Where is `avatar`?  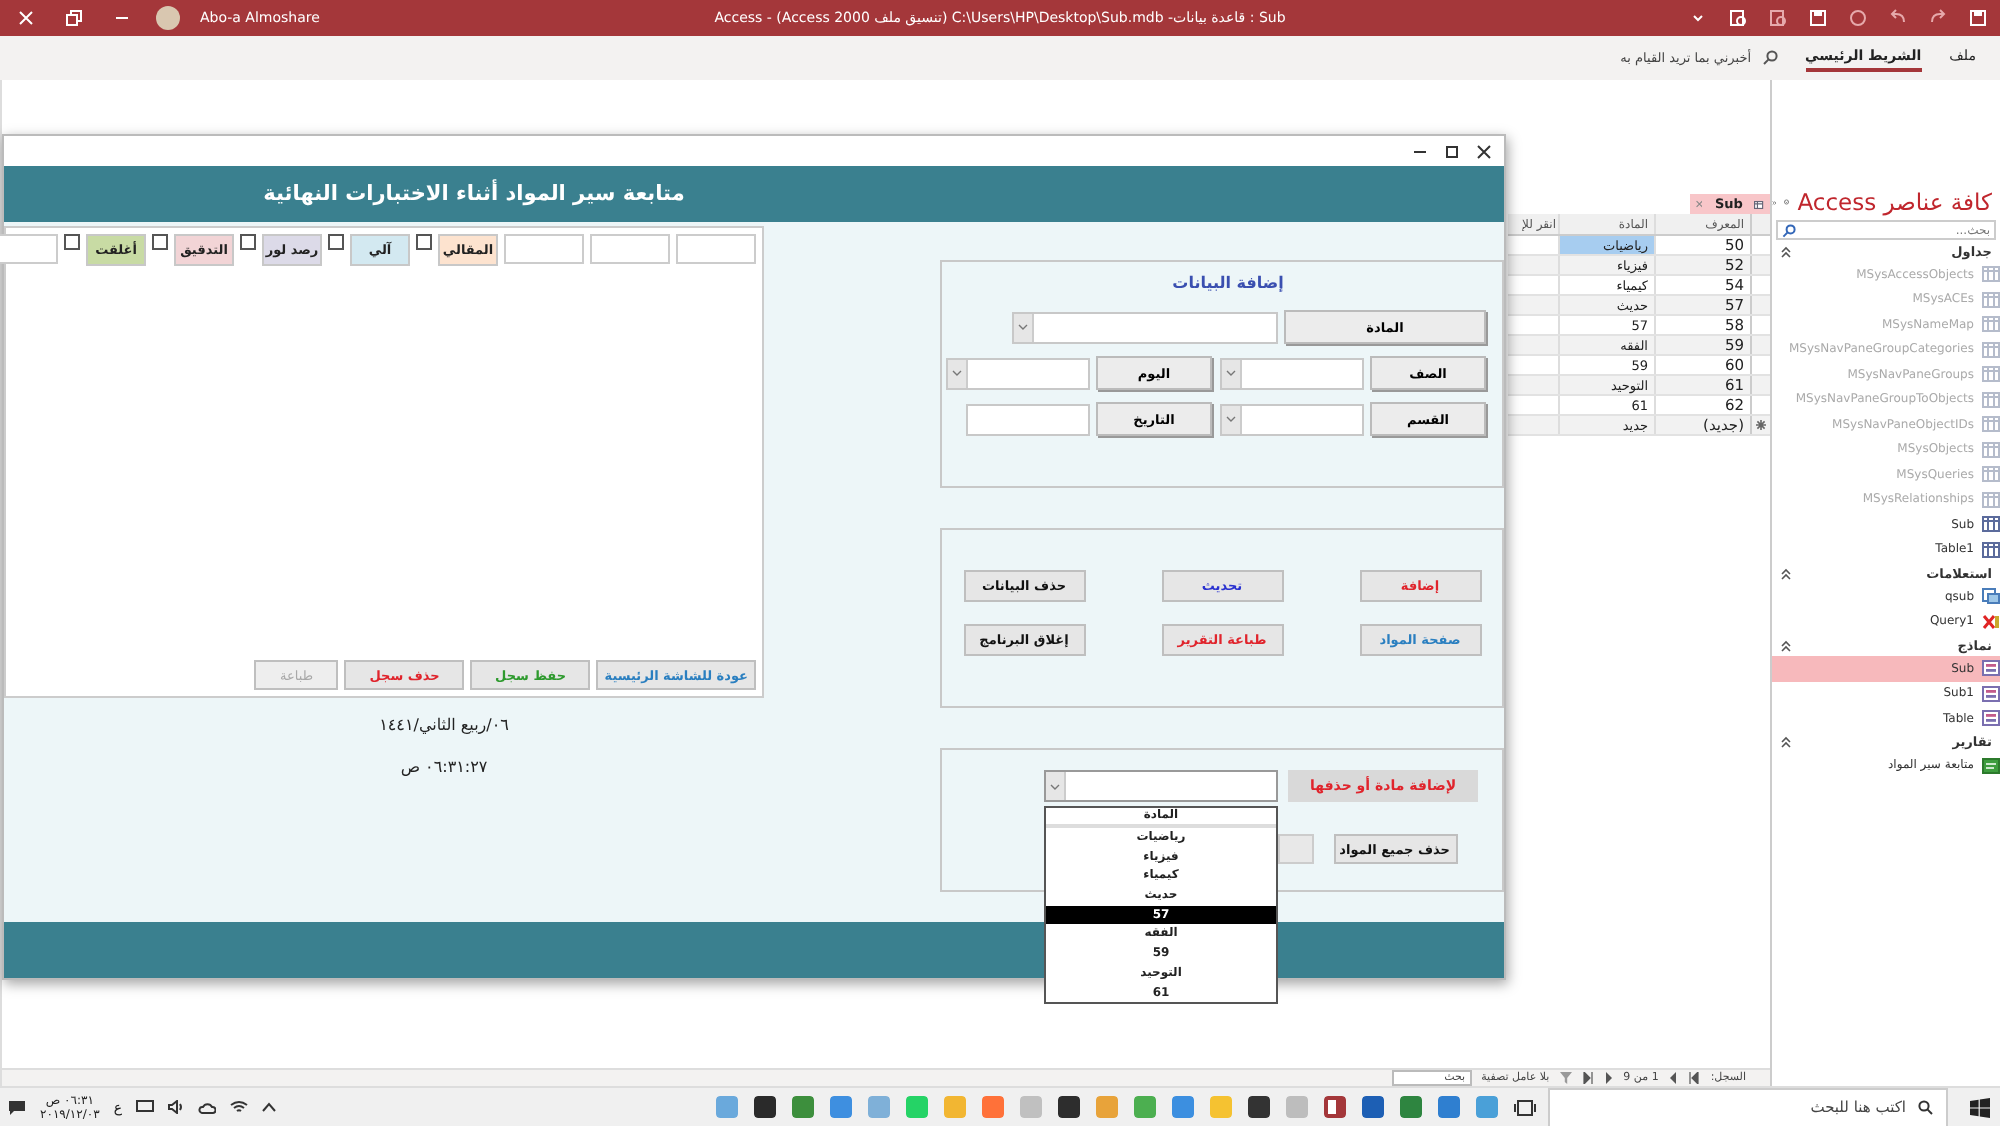
avatar is located at coordinates (168, 18).